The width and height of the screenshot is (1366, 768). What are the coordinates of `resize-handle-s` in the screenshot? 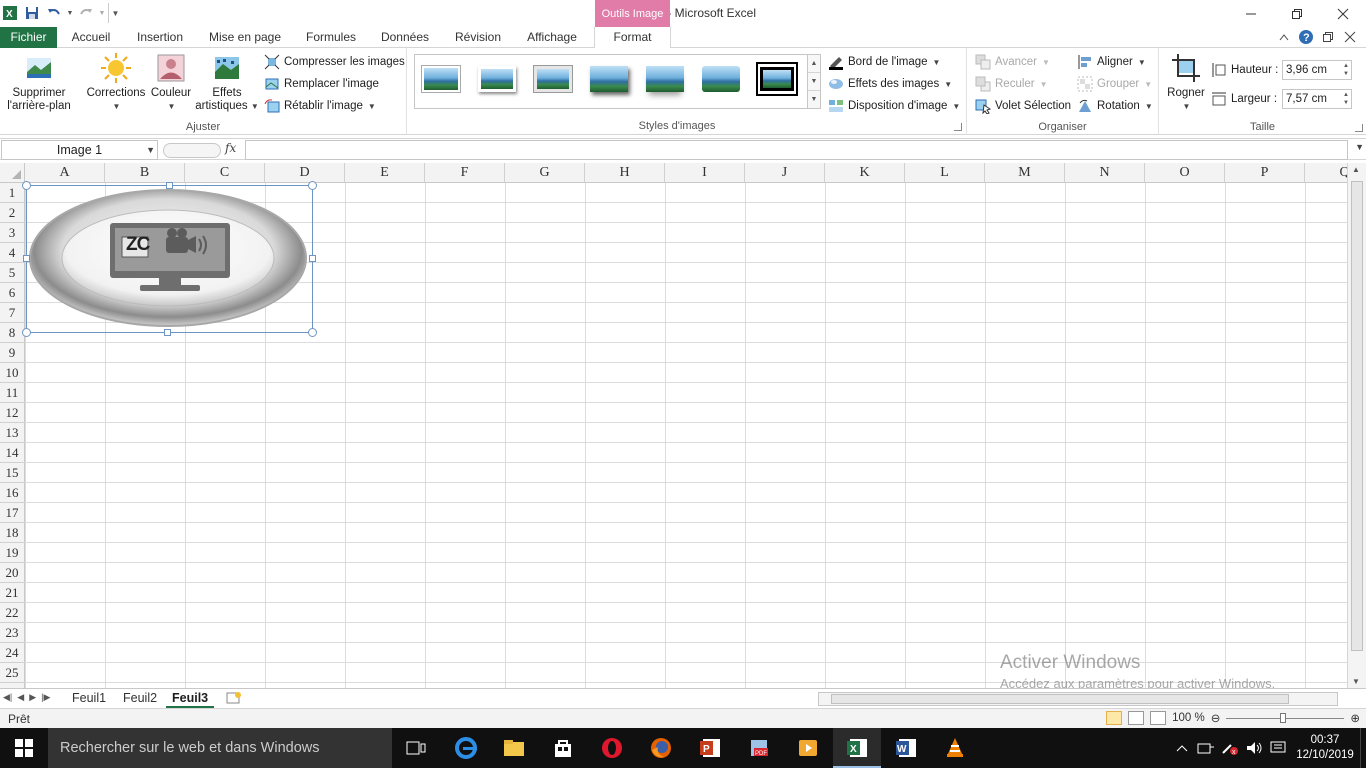 It's located at (167, 332).